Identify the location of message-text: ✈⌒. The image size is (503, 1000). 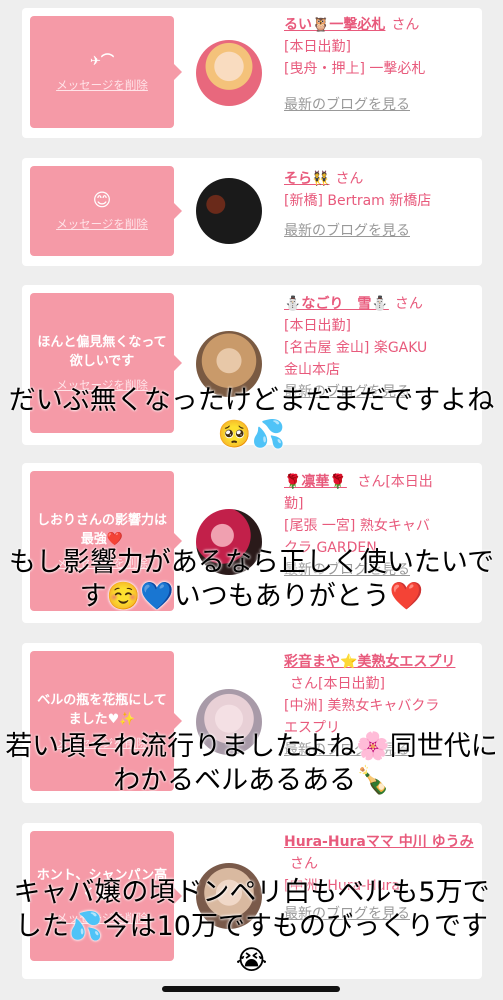
(102, 61).